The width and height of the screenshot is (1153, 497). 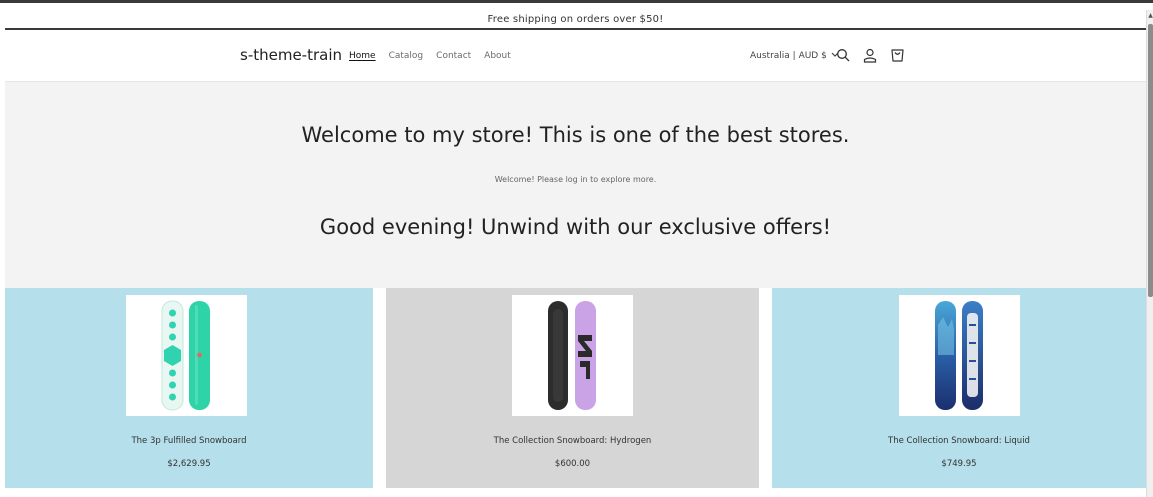 What do you see at coordinates (406, 56) in the screenshot?
I see `nav-link-catalog: Catalog` at bounding box center [406, 56].